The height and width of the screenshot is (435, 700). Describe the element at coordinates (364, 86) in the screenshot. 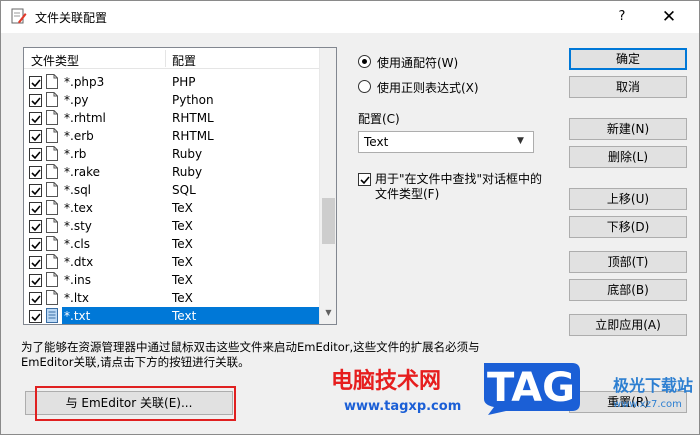

I see `radio-unselected-indicator` at that location.